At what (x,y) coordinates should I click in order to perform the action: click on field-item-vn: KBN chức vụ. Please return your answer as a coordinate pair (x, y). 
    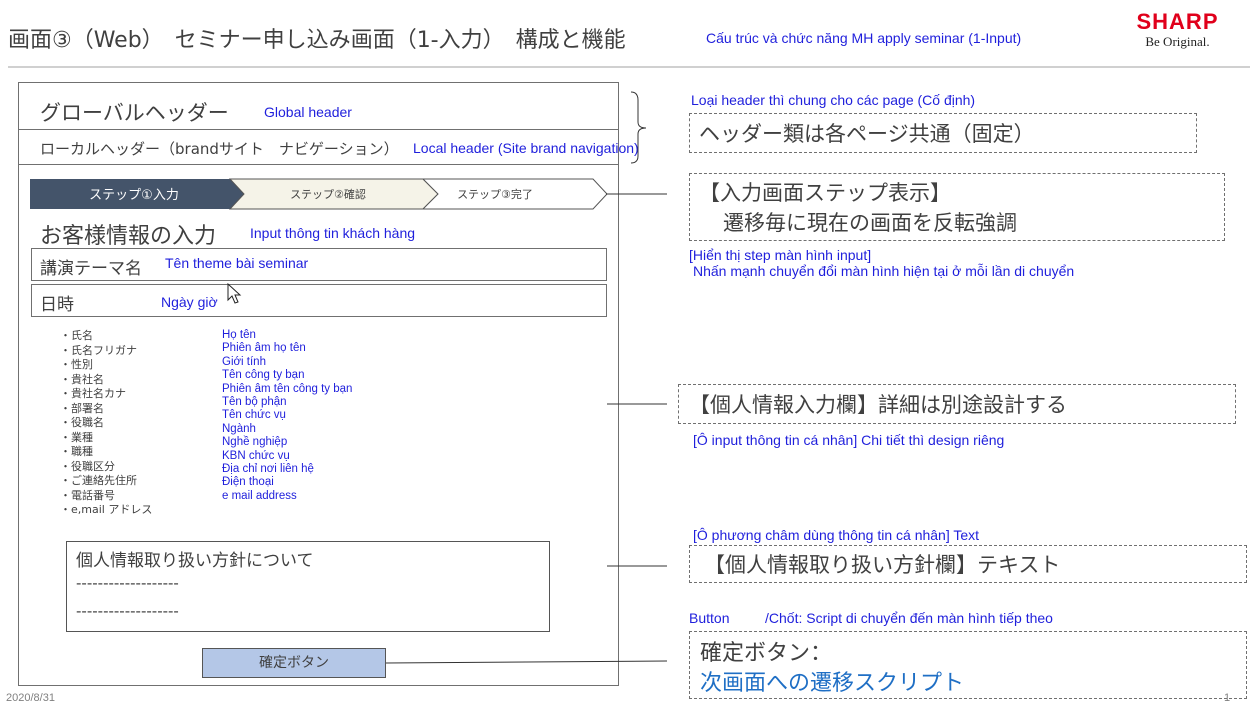
    Looking at the image, I should click on (256, 455).